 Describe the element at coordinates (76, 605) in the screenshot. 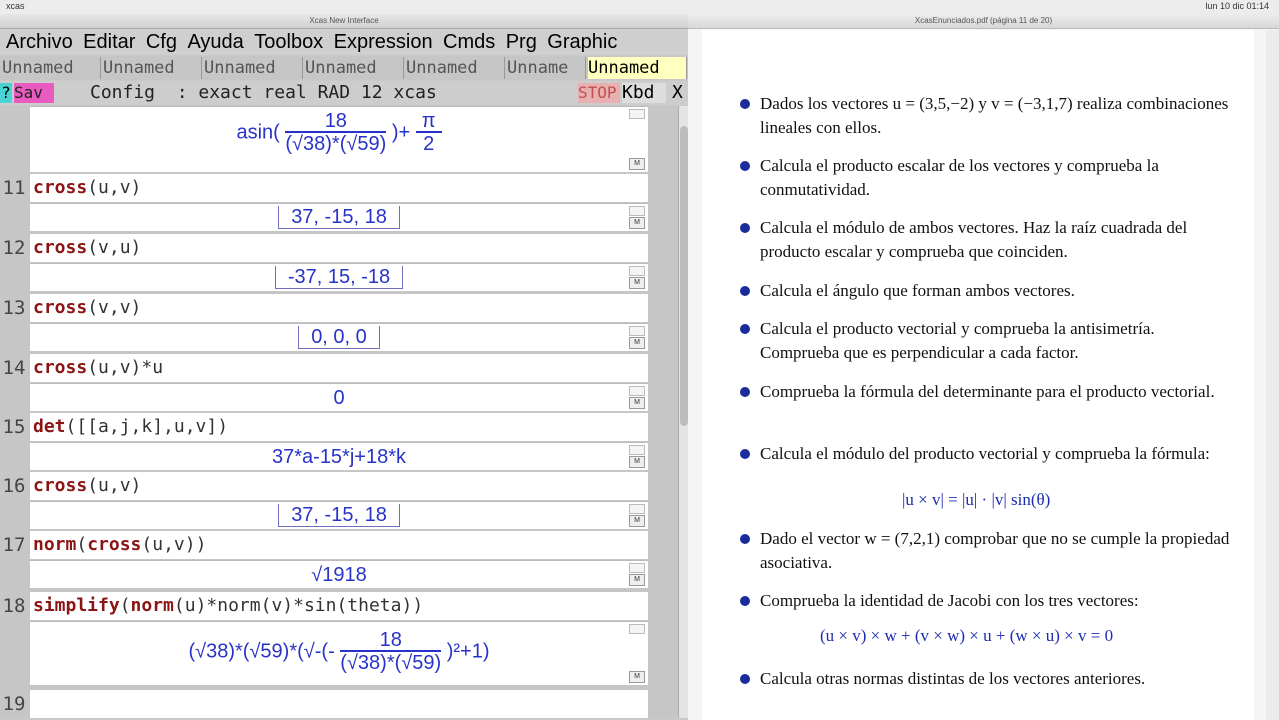

I see `cmd-keyword: simplify` at that location.